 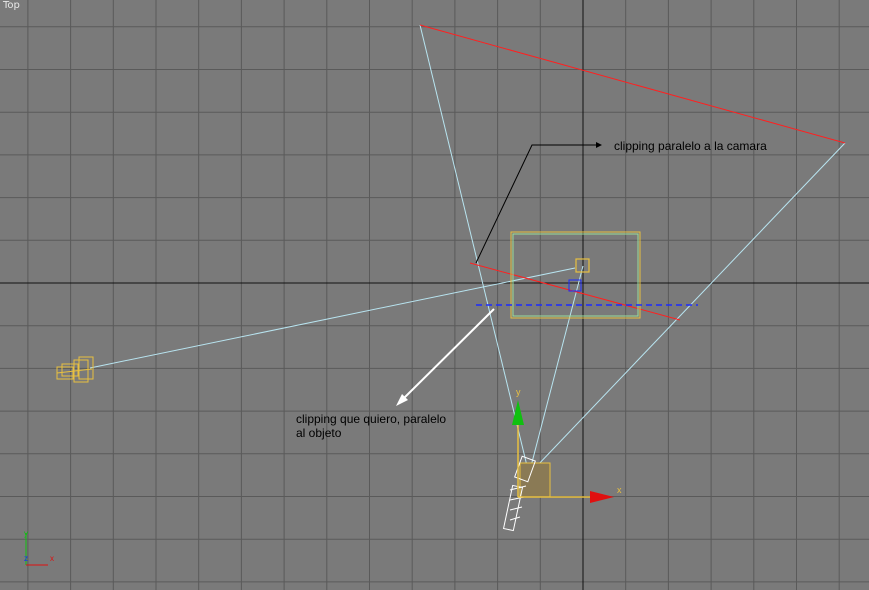 I want to click on view-axis-tripod: y x z, so click(x=39, y=547).